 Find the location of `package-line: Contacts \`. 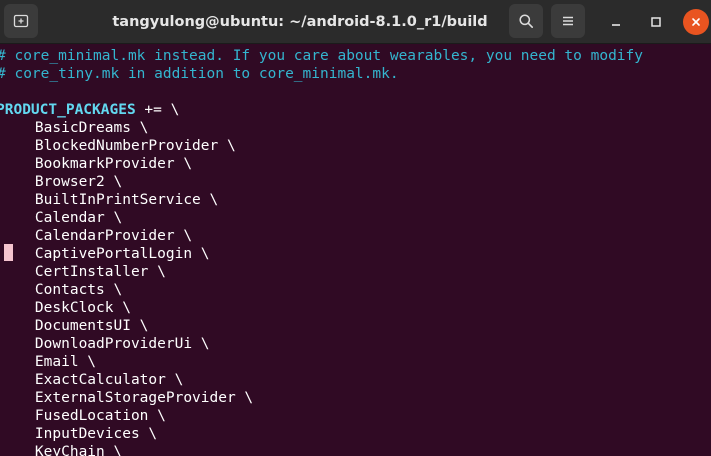

package-line: Contacts \ is located at coordinates (61, 290).